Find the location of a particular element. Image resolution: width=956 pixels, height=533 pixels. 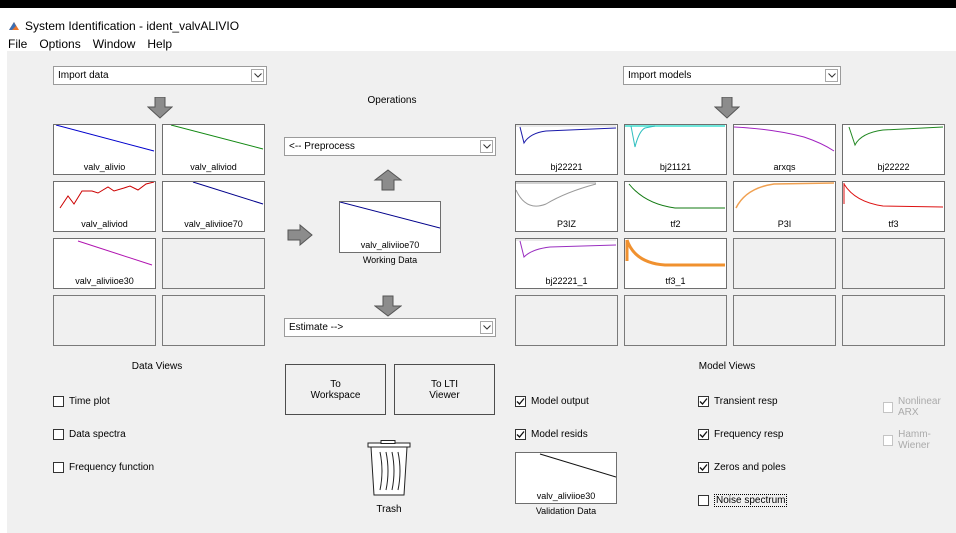

model-output-checkbox: Model output is located at coordinates (552, 401).